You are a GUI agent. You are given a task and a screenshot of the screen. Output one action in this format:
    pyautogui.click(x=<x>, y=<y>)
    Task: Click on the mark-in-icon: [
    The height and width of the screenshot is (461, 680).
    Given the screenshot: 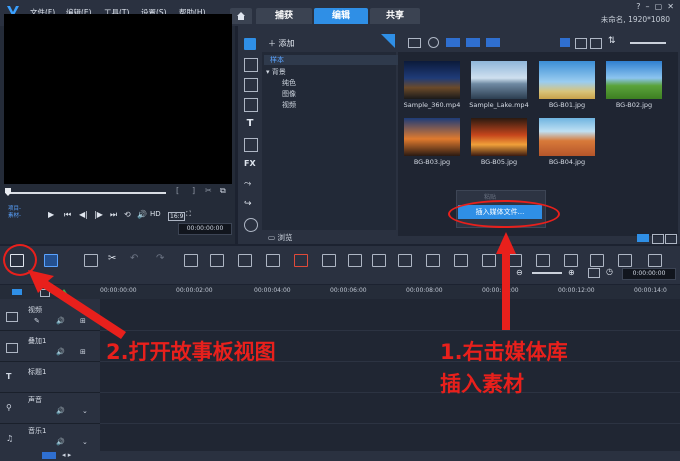 What is the action you would take?
    pyautogui.click(x=177, y=190)
    